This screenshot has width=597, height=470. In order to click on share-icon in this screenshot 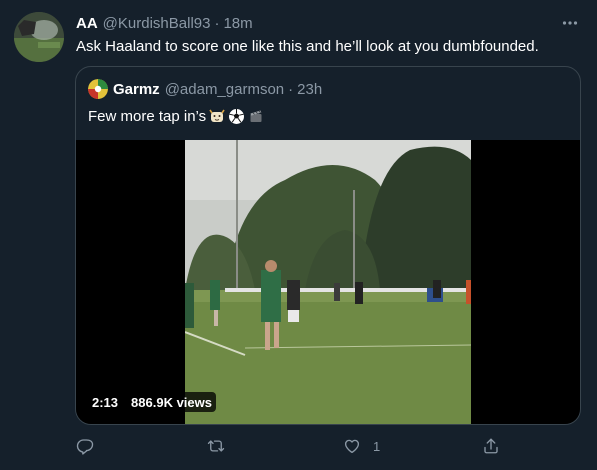, I will do `click(491, 446)`.